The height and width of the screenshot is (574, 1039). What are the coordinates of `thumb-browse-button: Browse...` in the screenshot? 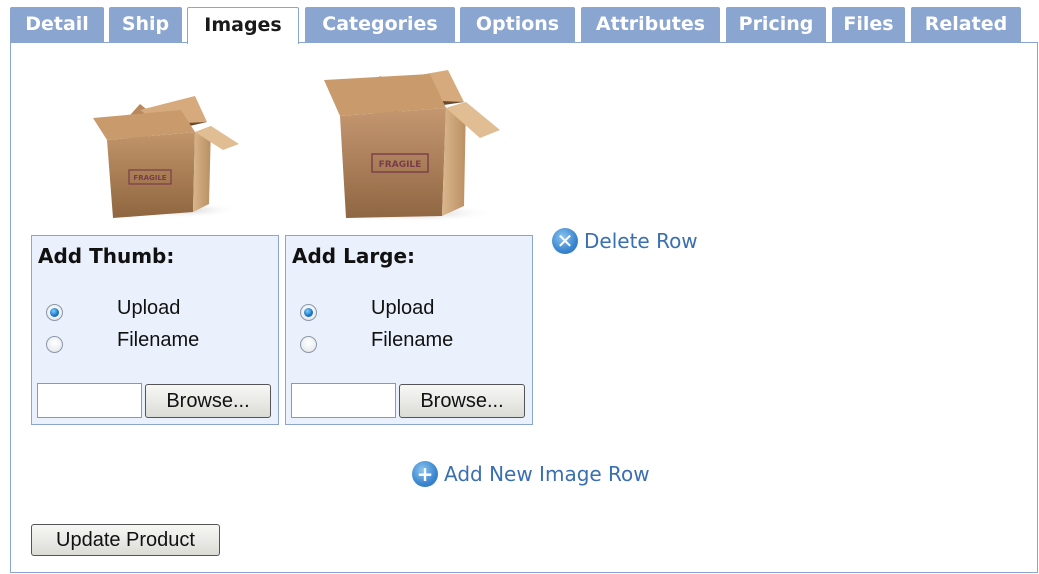 It's located at (208, 401).